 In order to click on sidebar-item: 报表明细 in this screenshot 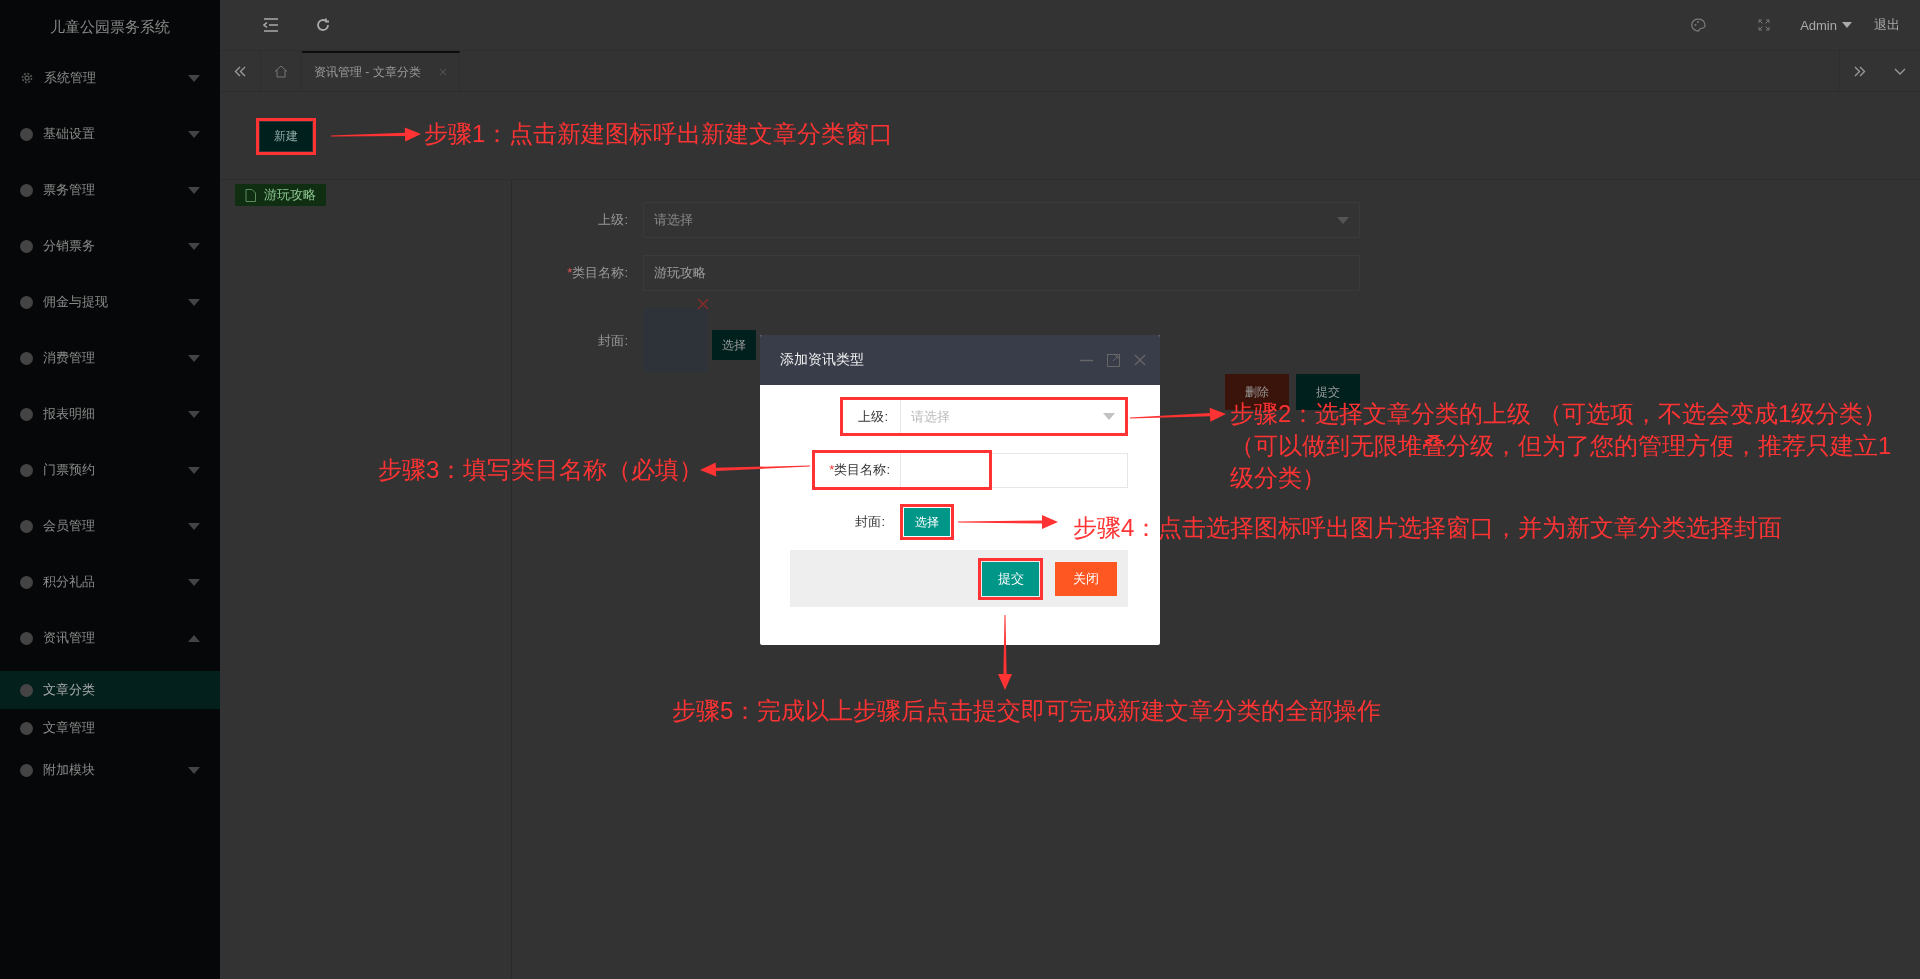, I will do `click(110, 414)`.